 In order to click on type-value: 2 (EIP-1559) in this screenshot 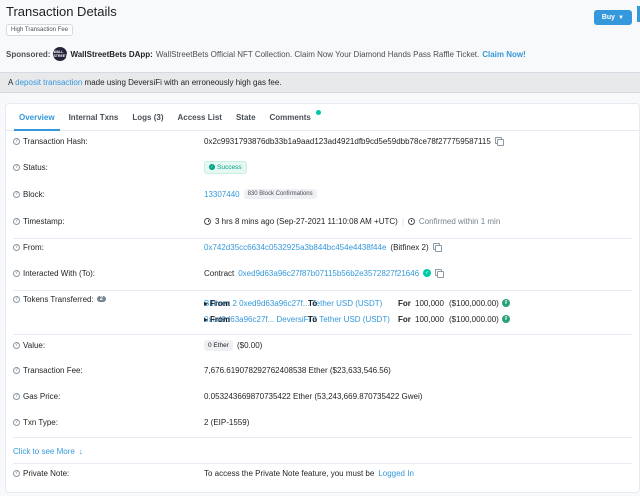, I will do `click(227, 422)`.